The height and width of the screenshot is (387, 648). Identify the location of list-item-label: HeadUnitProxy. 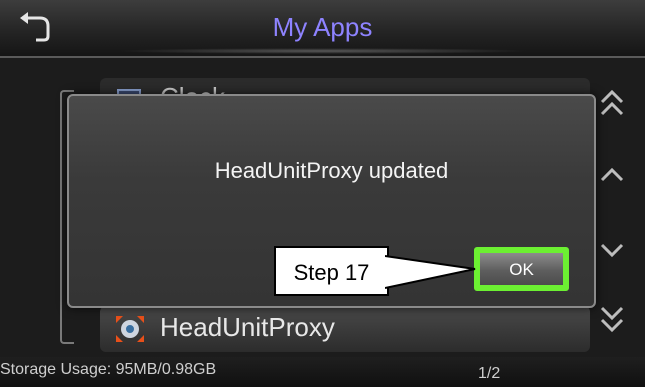
(247, 327).